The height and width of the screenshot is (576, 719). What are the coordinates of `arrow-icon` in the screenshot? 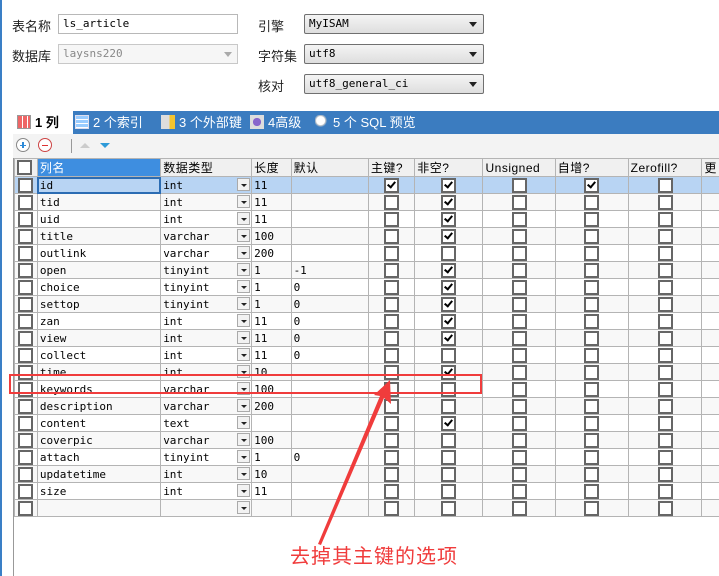 It's located at (354, 462).